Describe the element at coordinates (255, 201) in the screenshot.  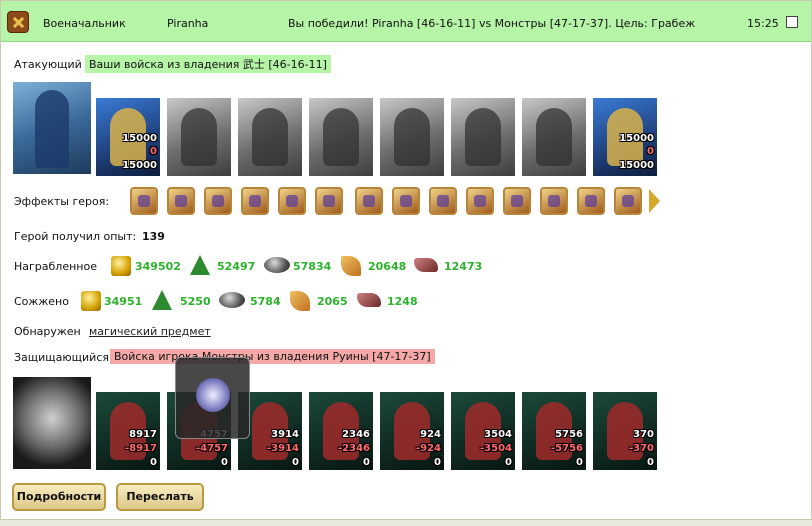
I see `effect-hand-icon` at that location.